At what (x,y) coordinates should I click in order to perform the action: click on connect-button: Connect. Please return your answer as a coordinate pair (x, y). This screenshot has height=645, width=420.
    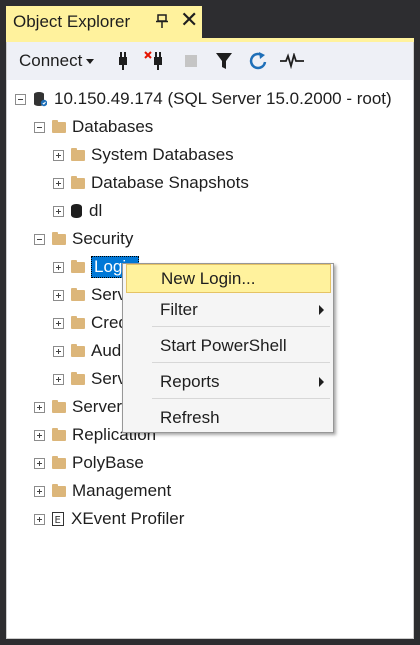
    Looking at the image, I should click on (57, 61).